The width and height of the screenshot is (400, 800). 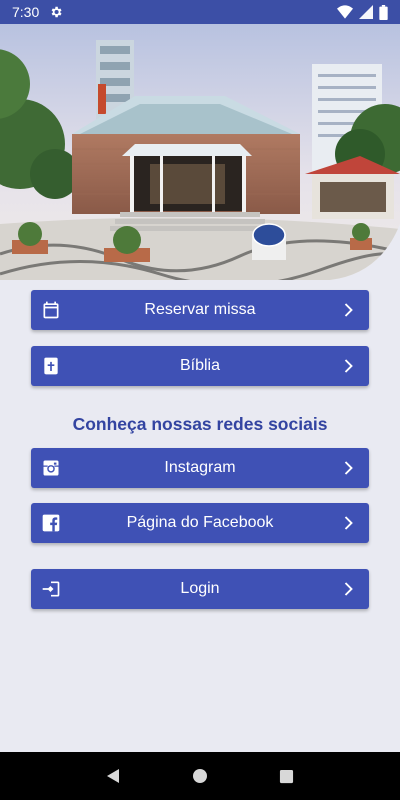 What do you see at coordinates (345, 12) in the screenshot?
I see `wifi-icon` at bounding box center [345, 12].